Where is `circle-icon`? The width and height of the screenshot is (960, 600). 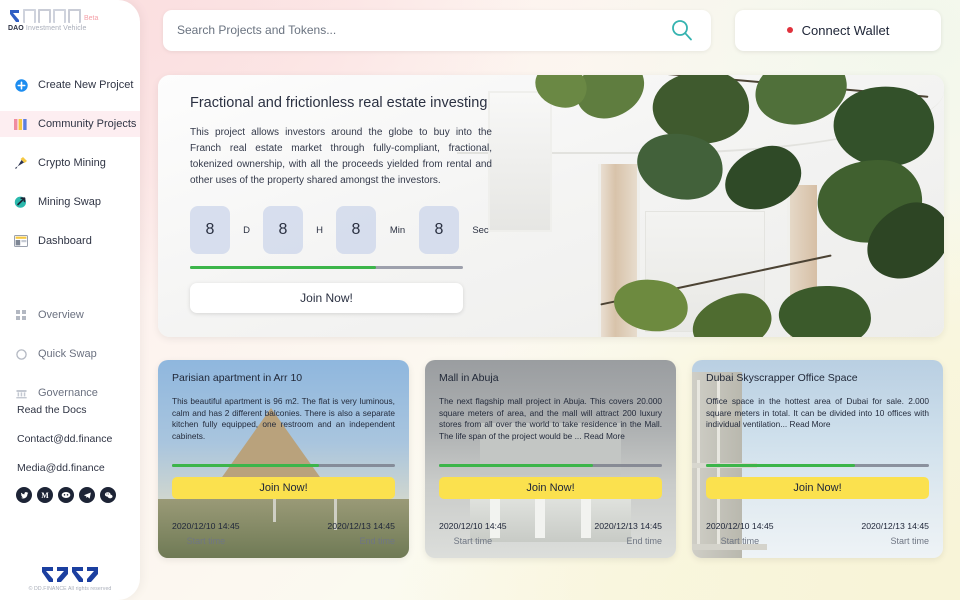
circle-icon is located at coordinates (21, 354).